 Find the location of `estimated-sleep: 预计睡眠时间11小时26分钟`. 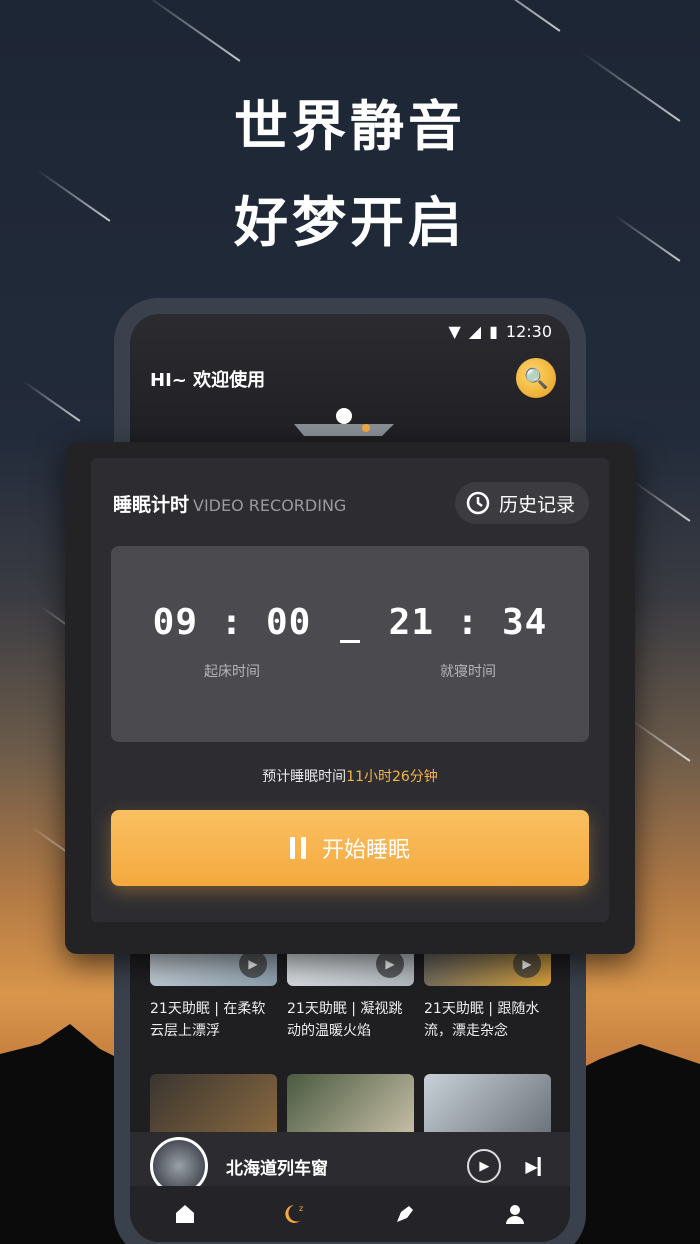

estimated-sleep: 预计睡眠时间11小时26分钟 is located at coordinates (350, 776).